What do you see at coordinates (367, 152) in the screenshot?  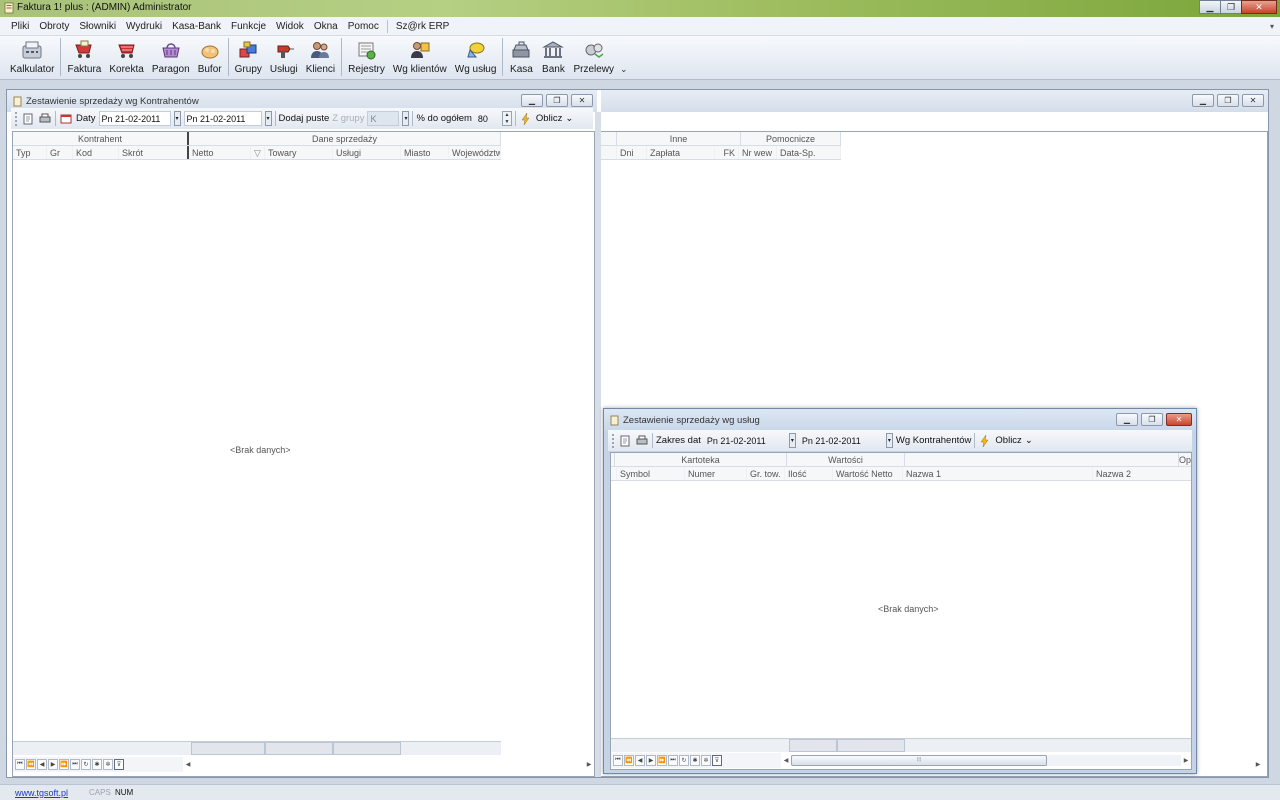 I see `col-uslugi: Usługi` at bounding box center [367, 152].